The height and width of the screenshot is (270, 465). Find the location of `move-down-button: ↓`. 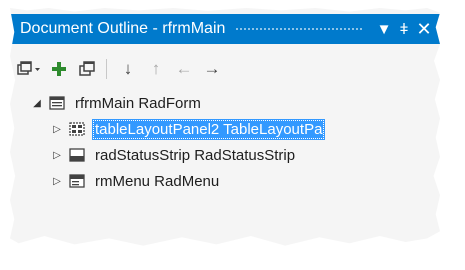

move-down-button: ↓ is located at coordinates (128, 69).